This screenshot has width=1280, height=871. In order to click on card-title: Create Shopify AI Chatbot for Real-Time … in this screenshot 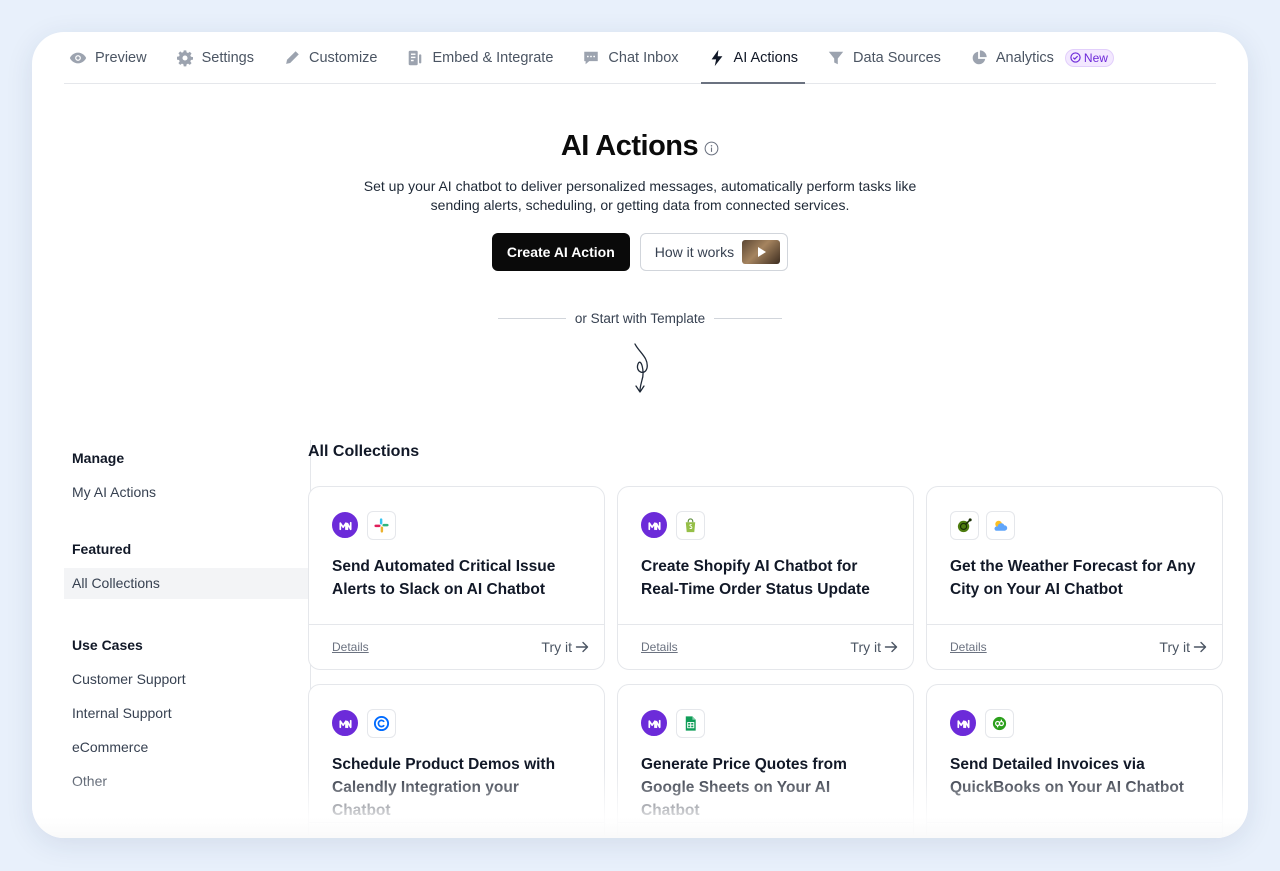, I will do `click(755, 578)`.